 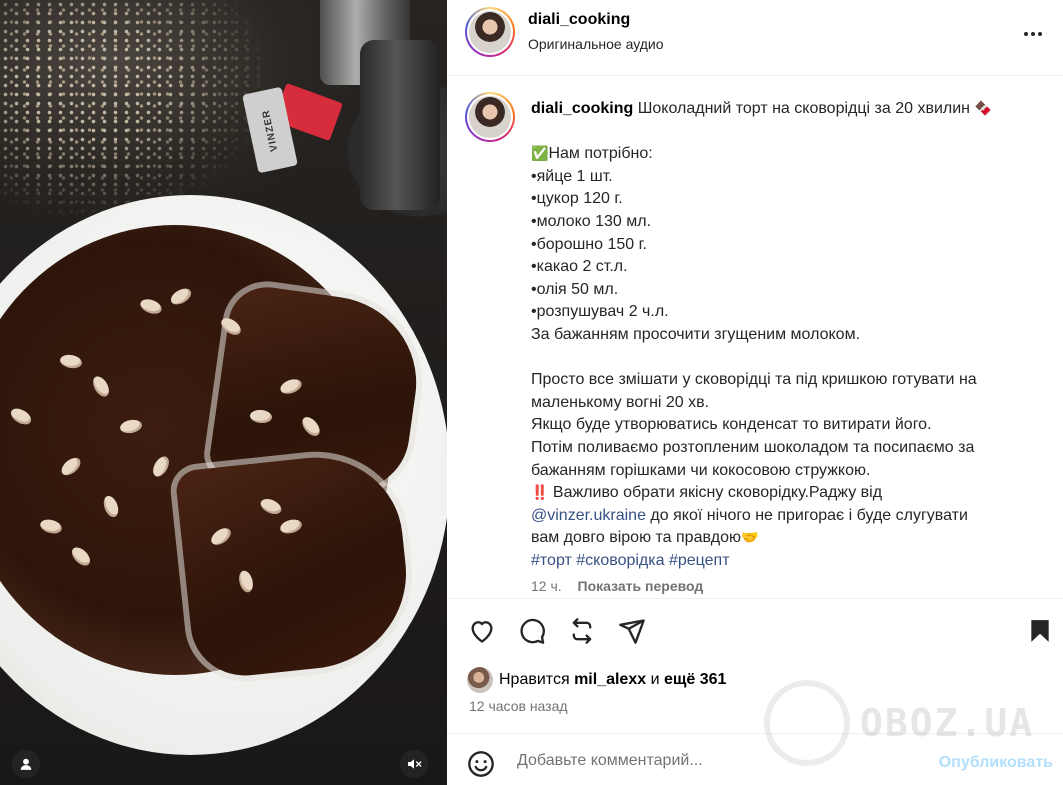 I want to click on emoji-picker-button, so click(x=481, y=766).